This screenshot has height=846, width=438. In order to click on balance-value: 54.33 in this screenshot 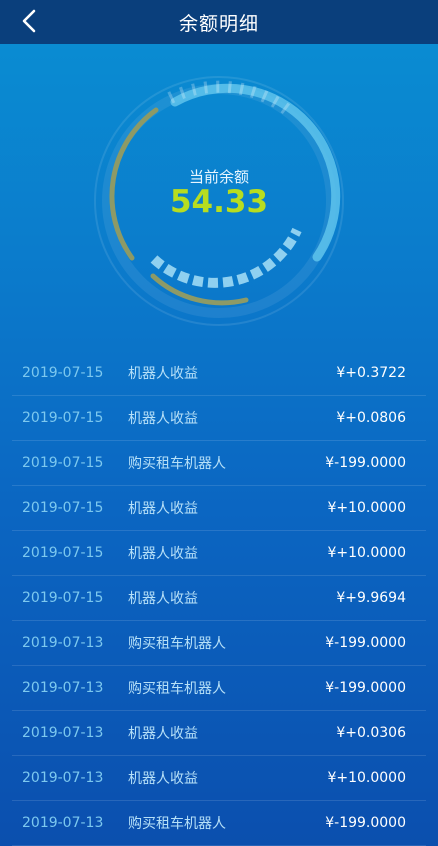, I will do `click(219, 202)`.